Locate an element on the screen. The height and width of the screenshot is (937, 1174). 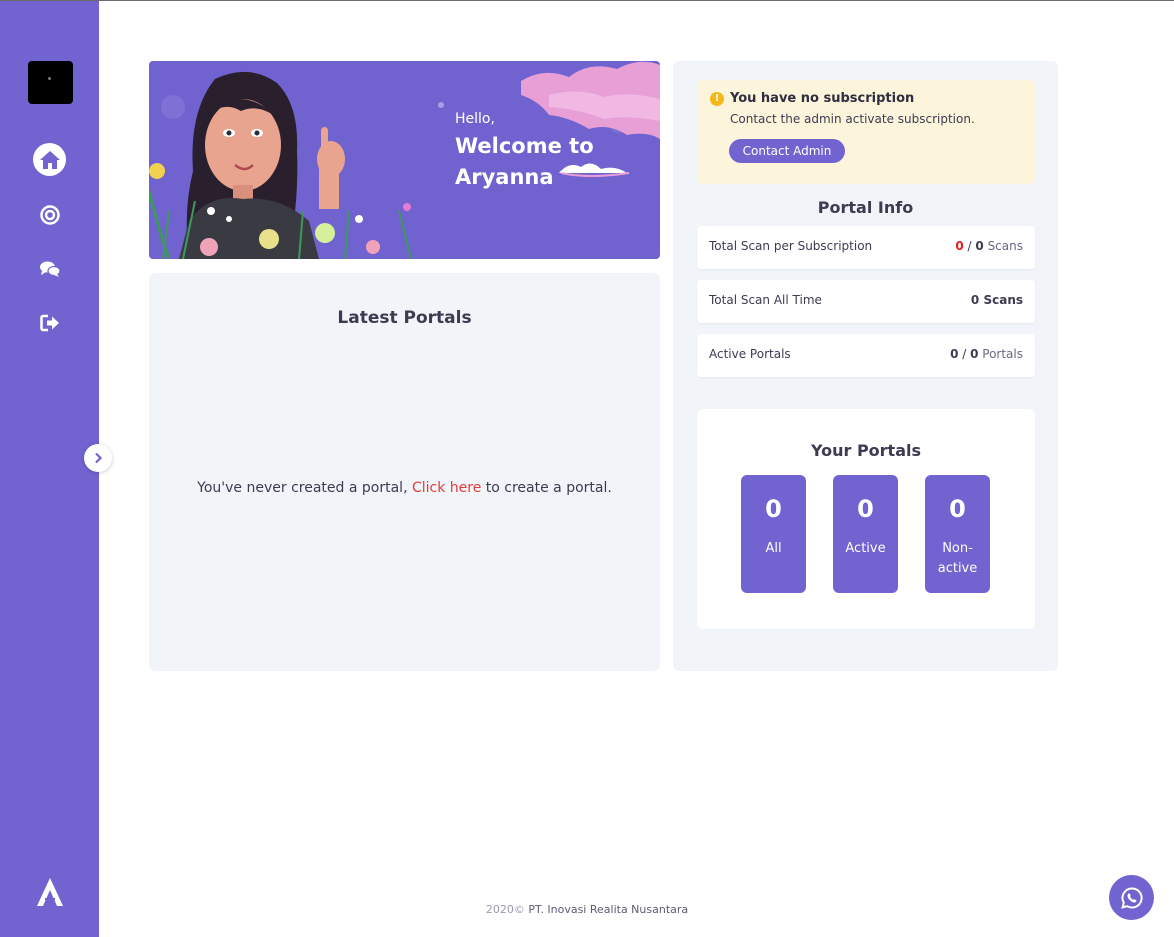
whatsapp-icon is located at coordinates (1131, 897).